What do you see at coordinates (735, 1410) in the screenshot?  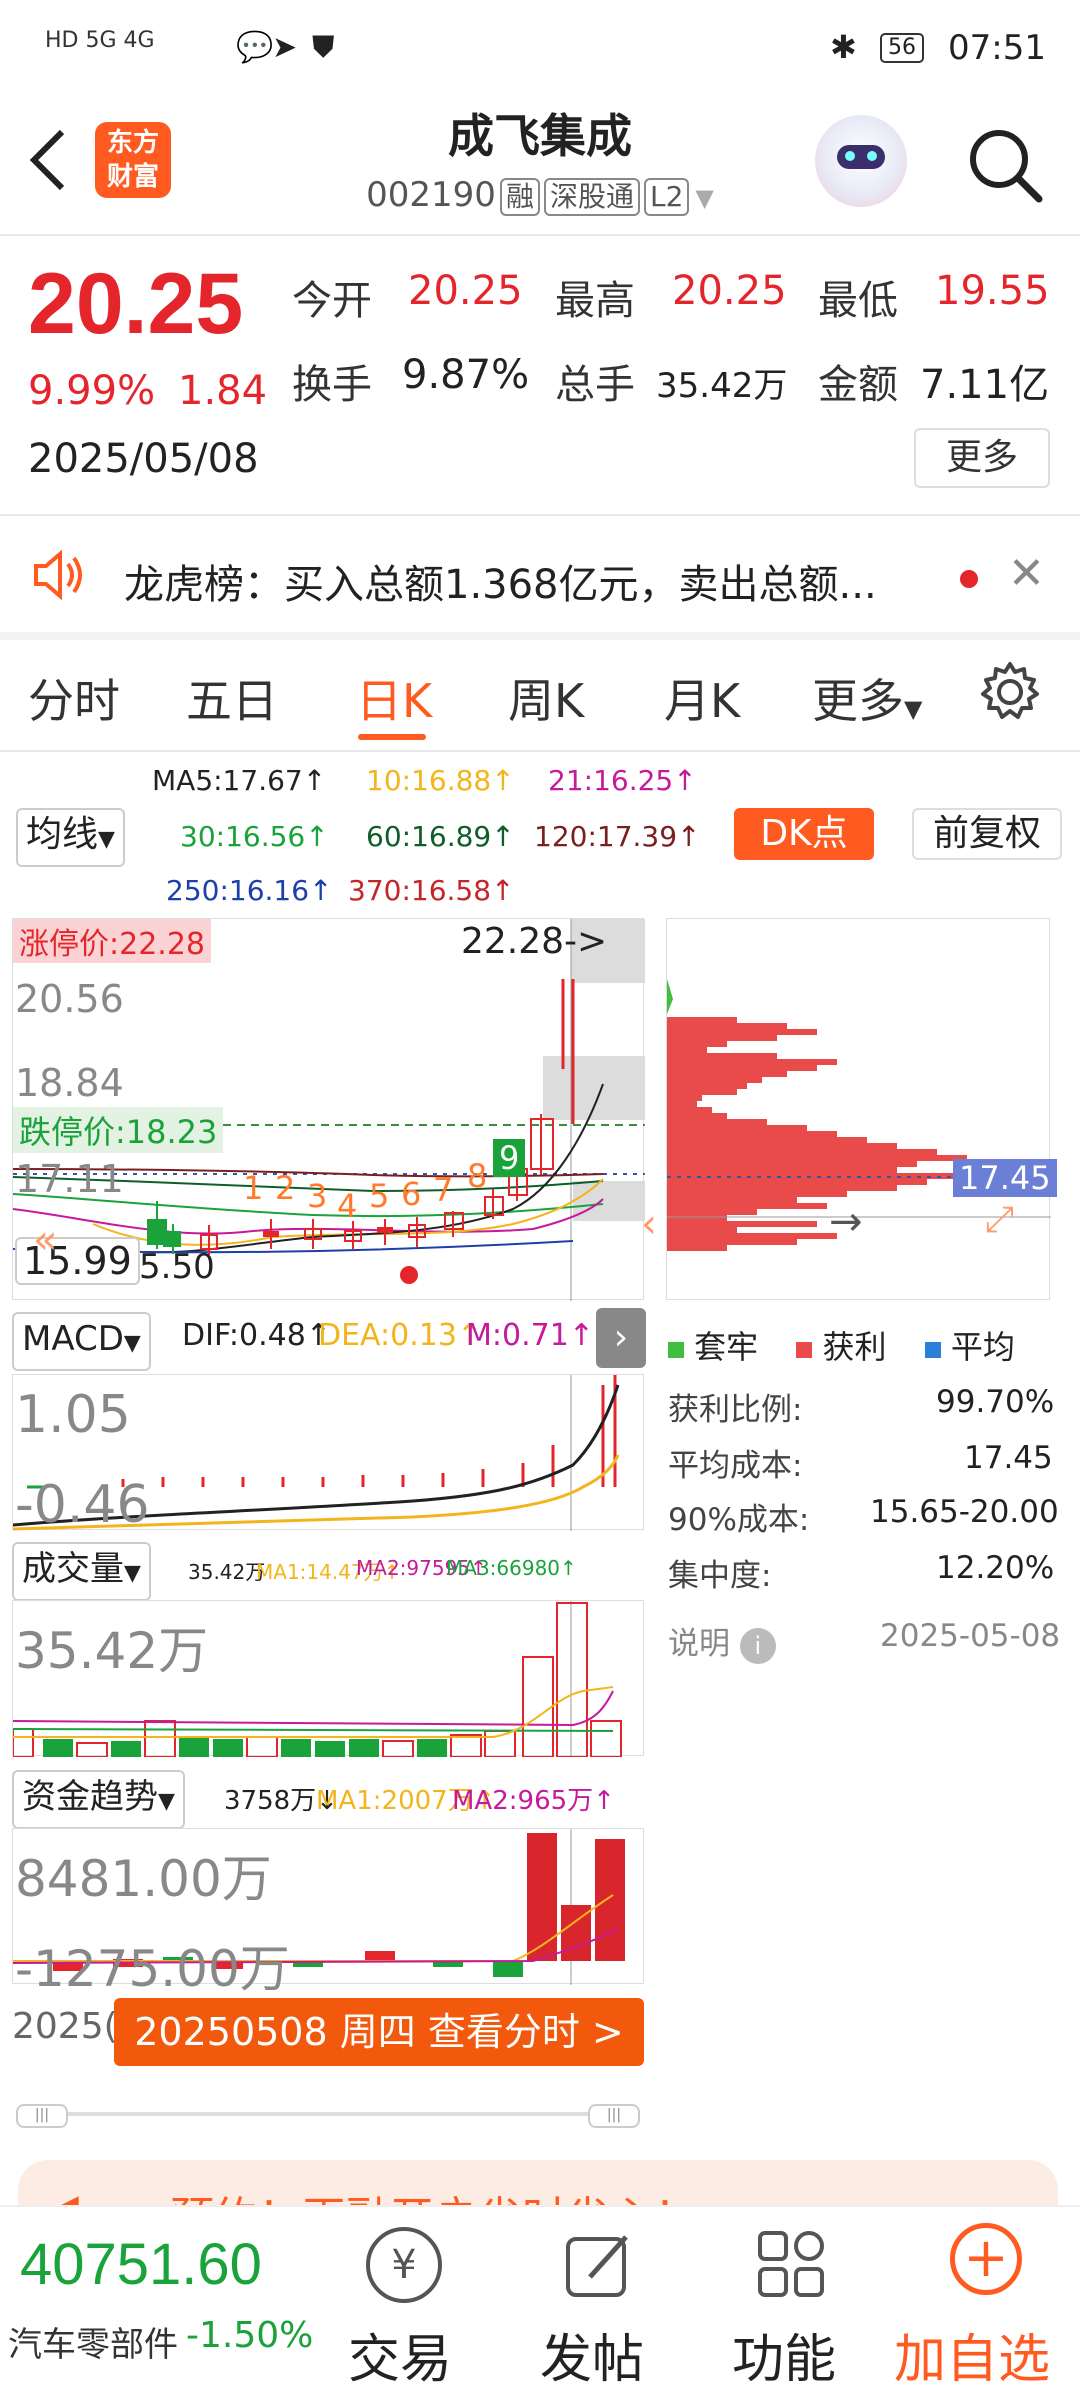 I see `chip-stat-label: 获利比例:` at bounding box center [735, 1410].